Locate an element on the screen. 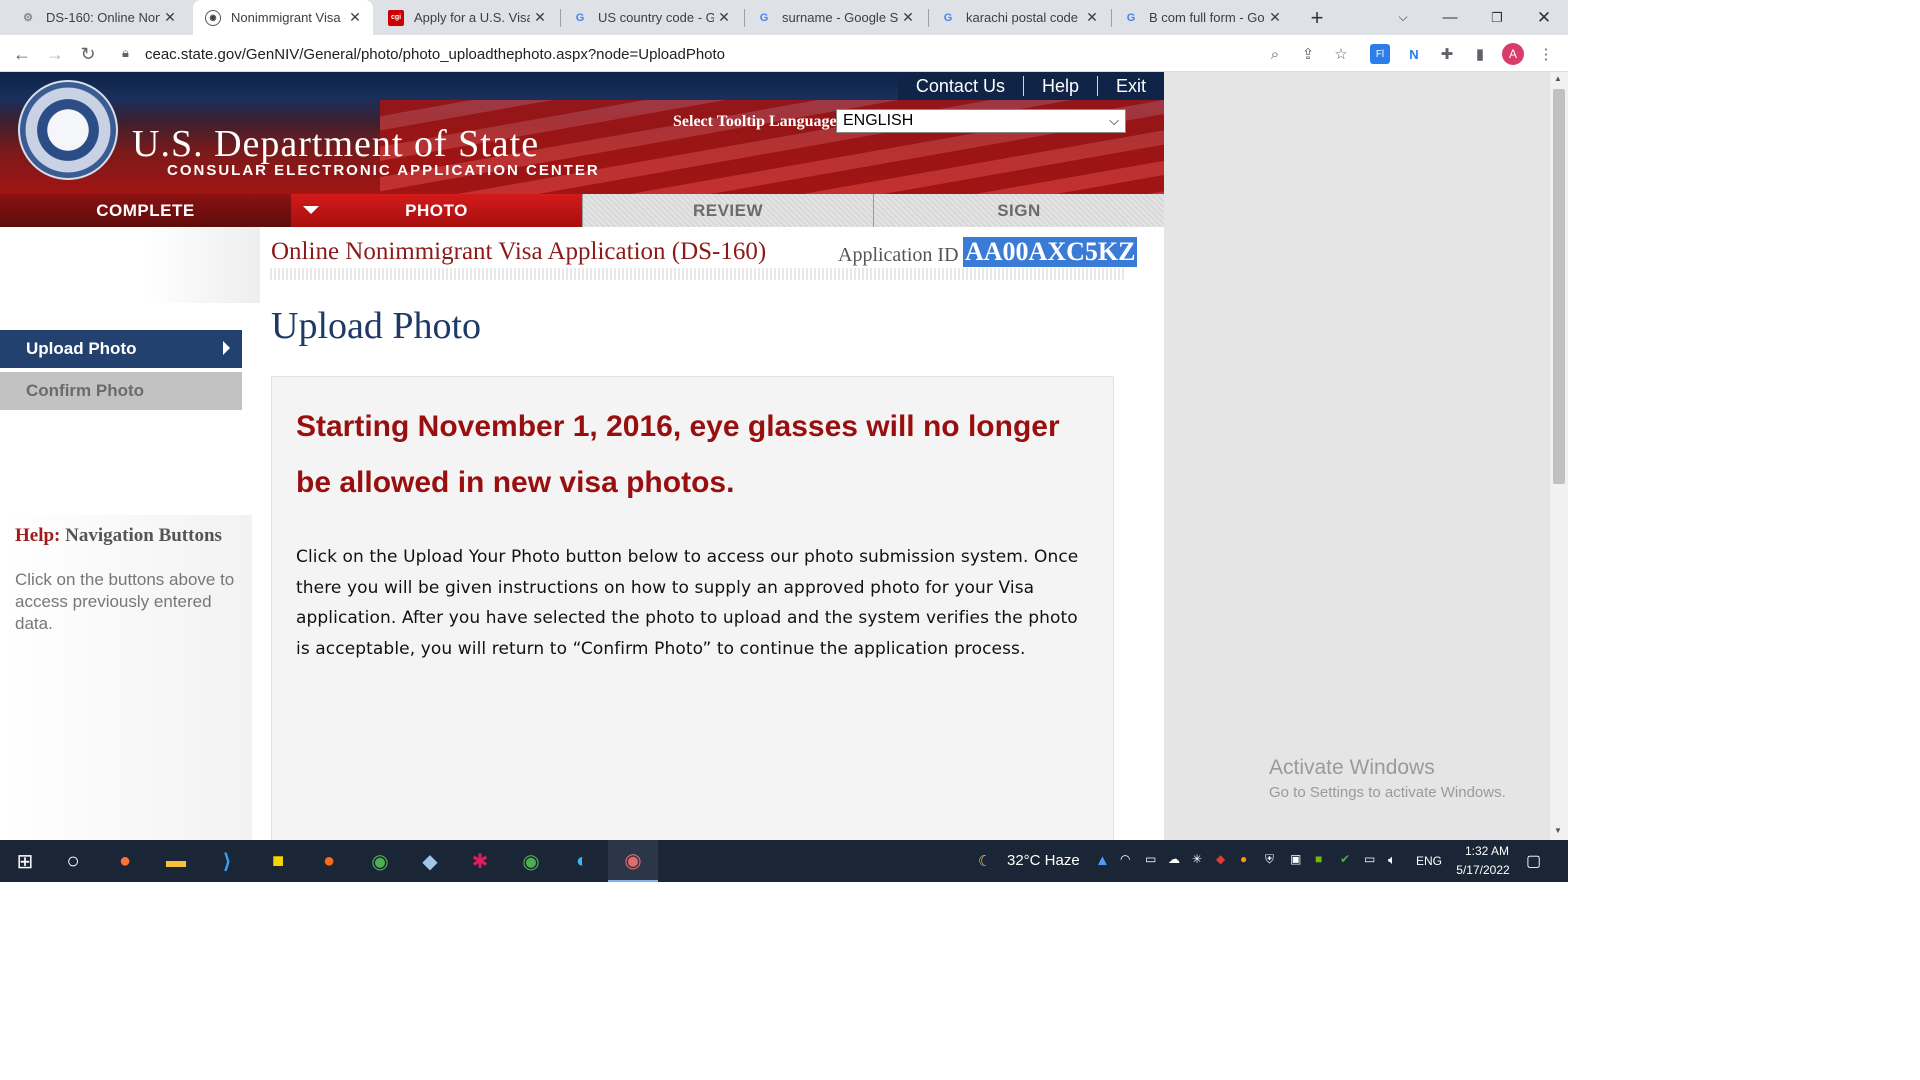 The height and width of the screenshot is (1080, 1920). sidebar-item-label: Confirm Photo is located at coordinates (85, 390).